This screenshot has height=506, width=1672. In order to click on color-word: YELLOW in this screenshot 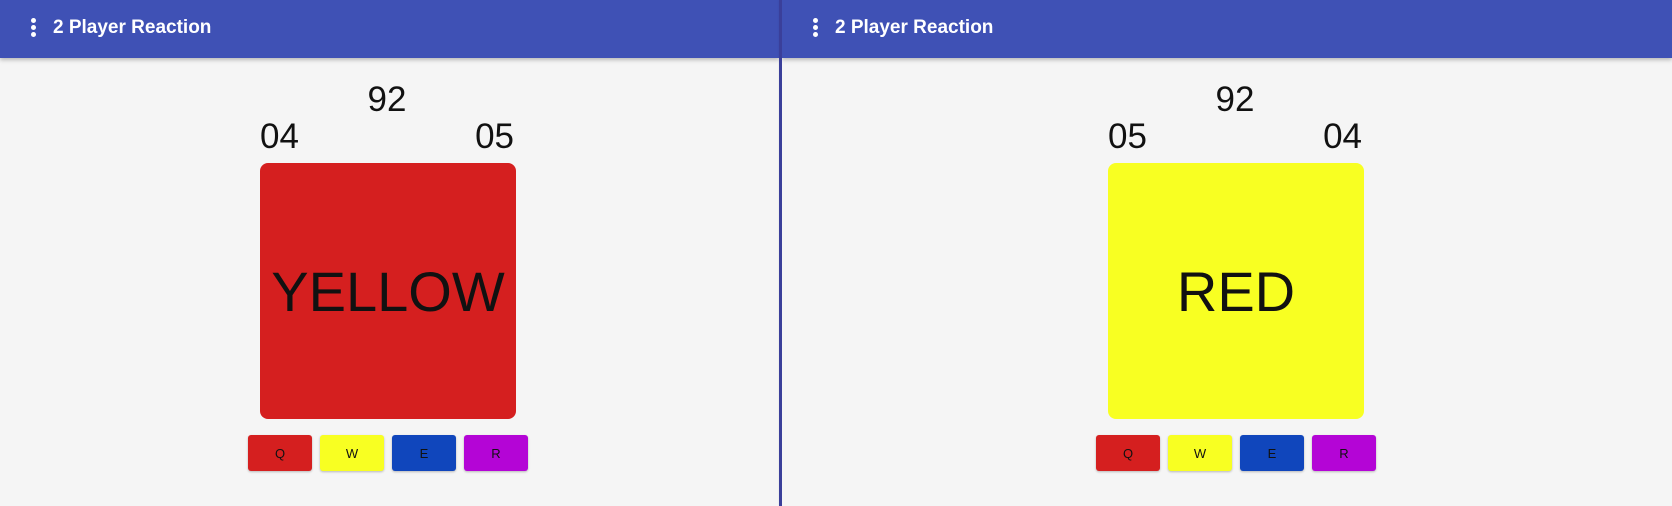, I will do `click(388, 291)`.